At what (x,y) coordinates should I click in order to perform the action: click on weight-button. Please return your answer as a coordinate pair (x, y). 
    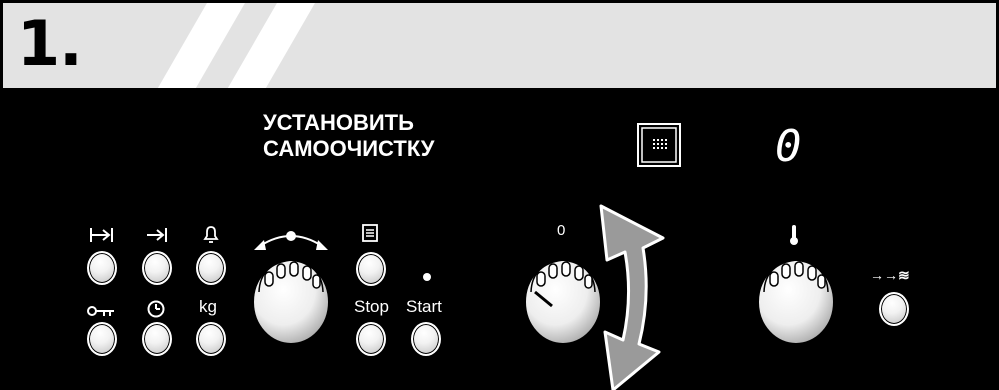
    Looking at the image, I should click on (211, 339).